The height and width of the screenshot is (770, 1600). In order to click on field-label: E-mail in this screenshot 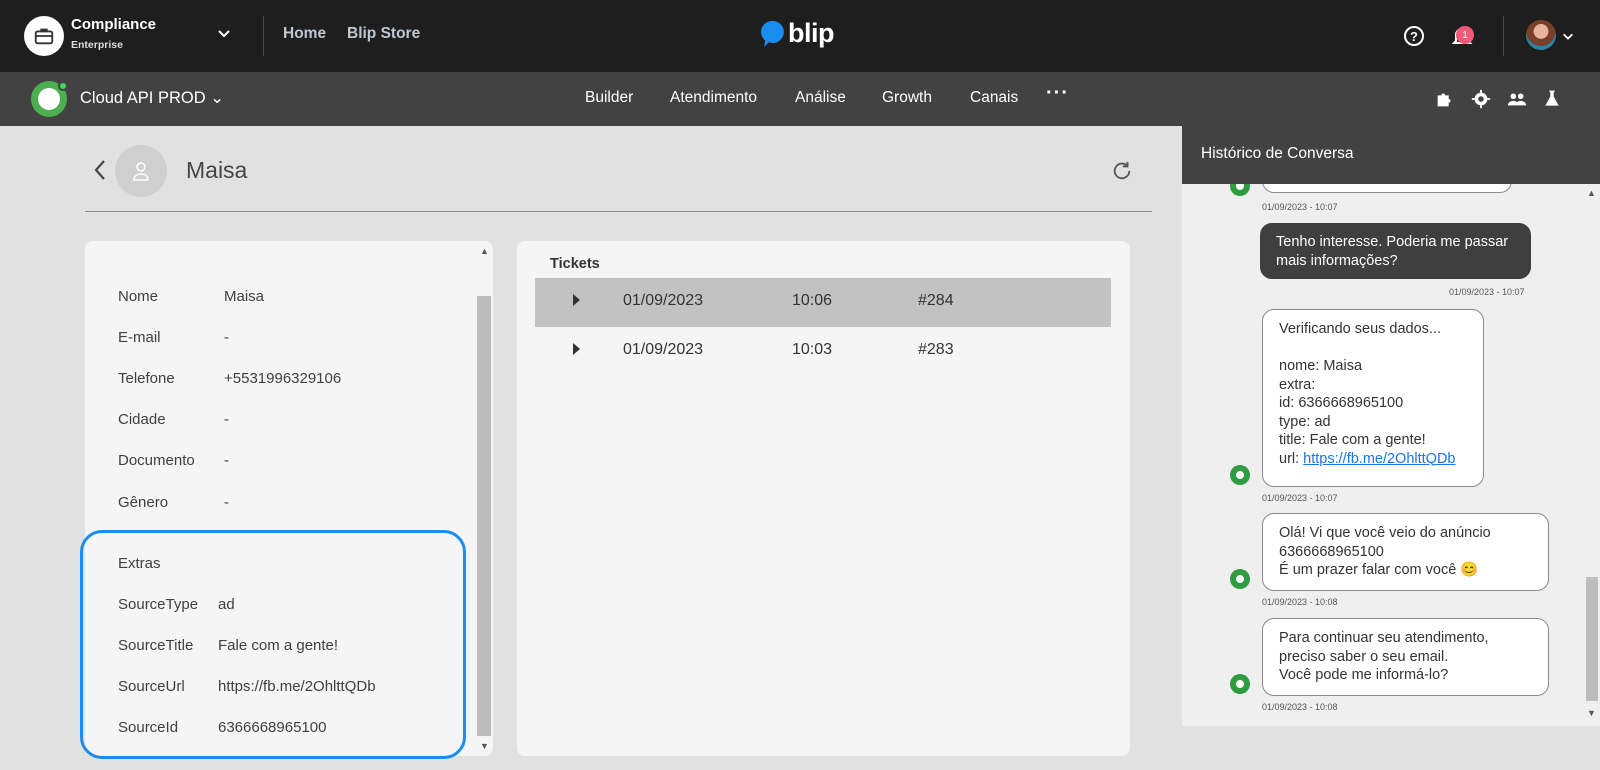, I will do `click(139, 337)`.